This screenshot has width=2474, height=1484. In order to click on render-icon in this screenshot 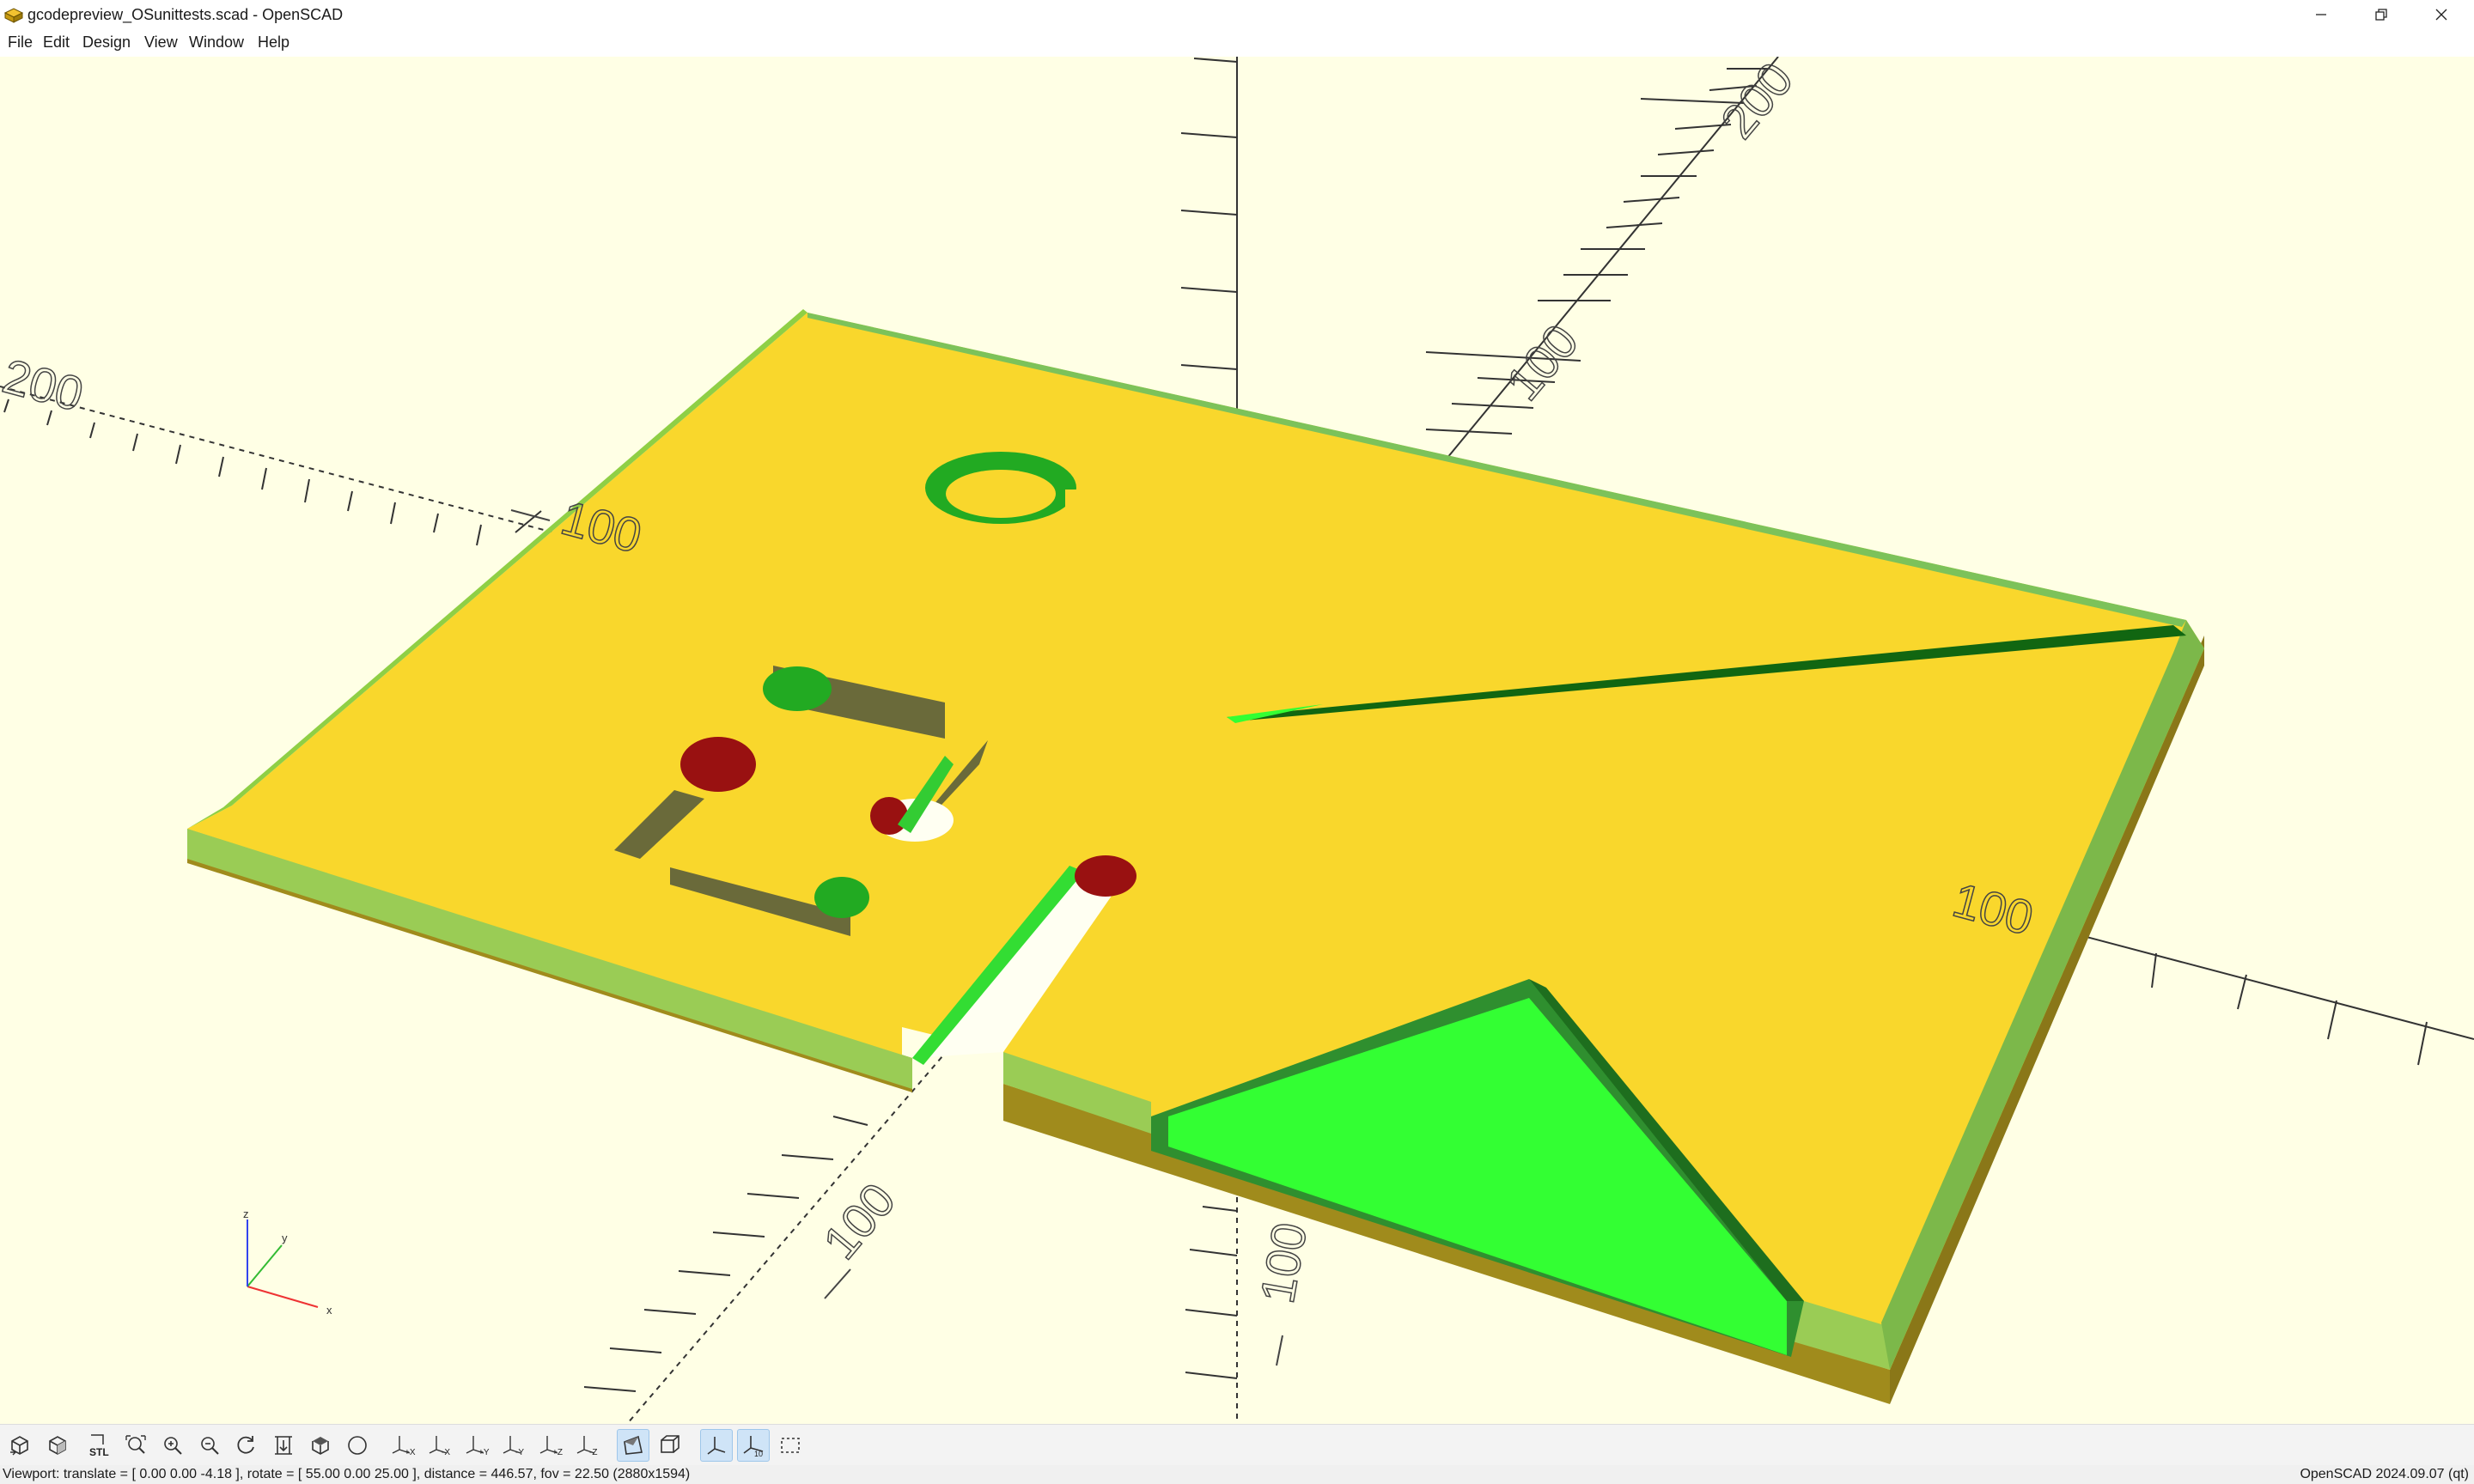, I will do `click(57, 1446)`.